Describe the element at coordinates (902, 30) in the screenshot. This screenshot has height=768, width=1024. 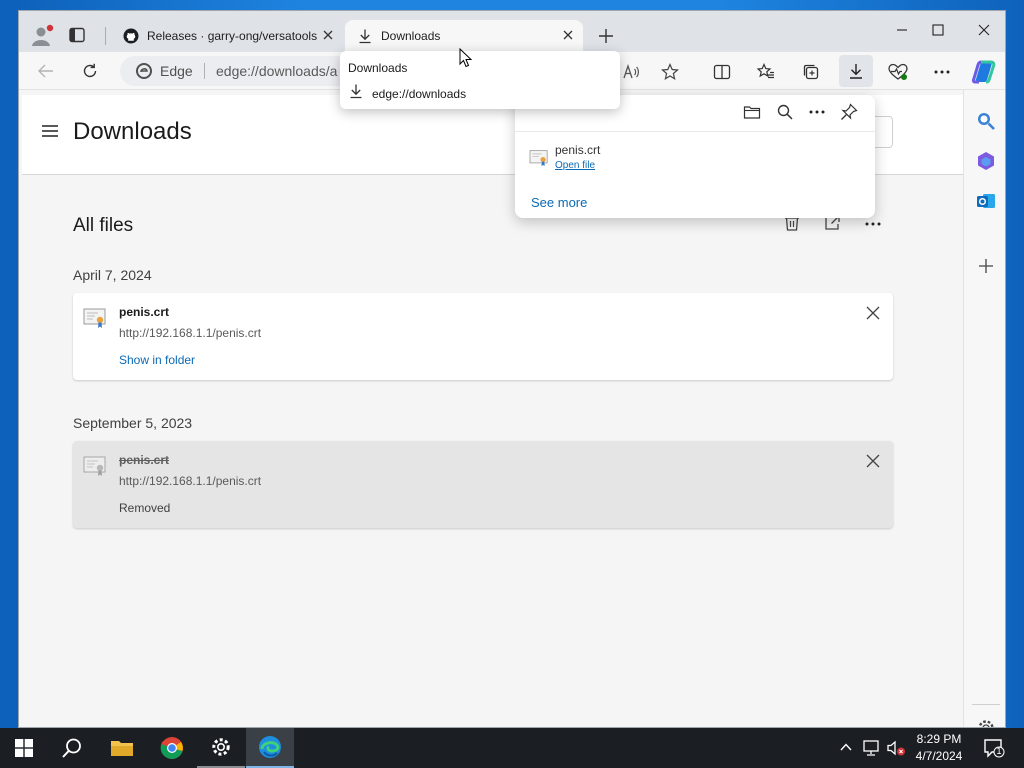
I see `minimize-button` at that location.